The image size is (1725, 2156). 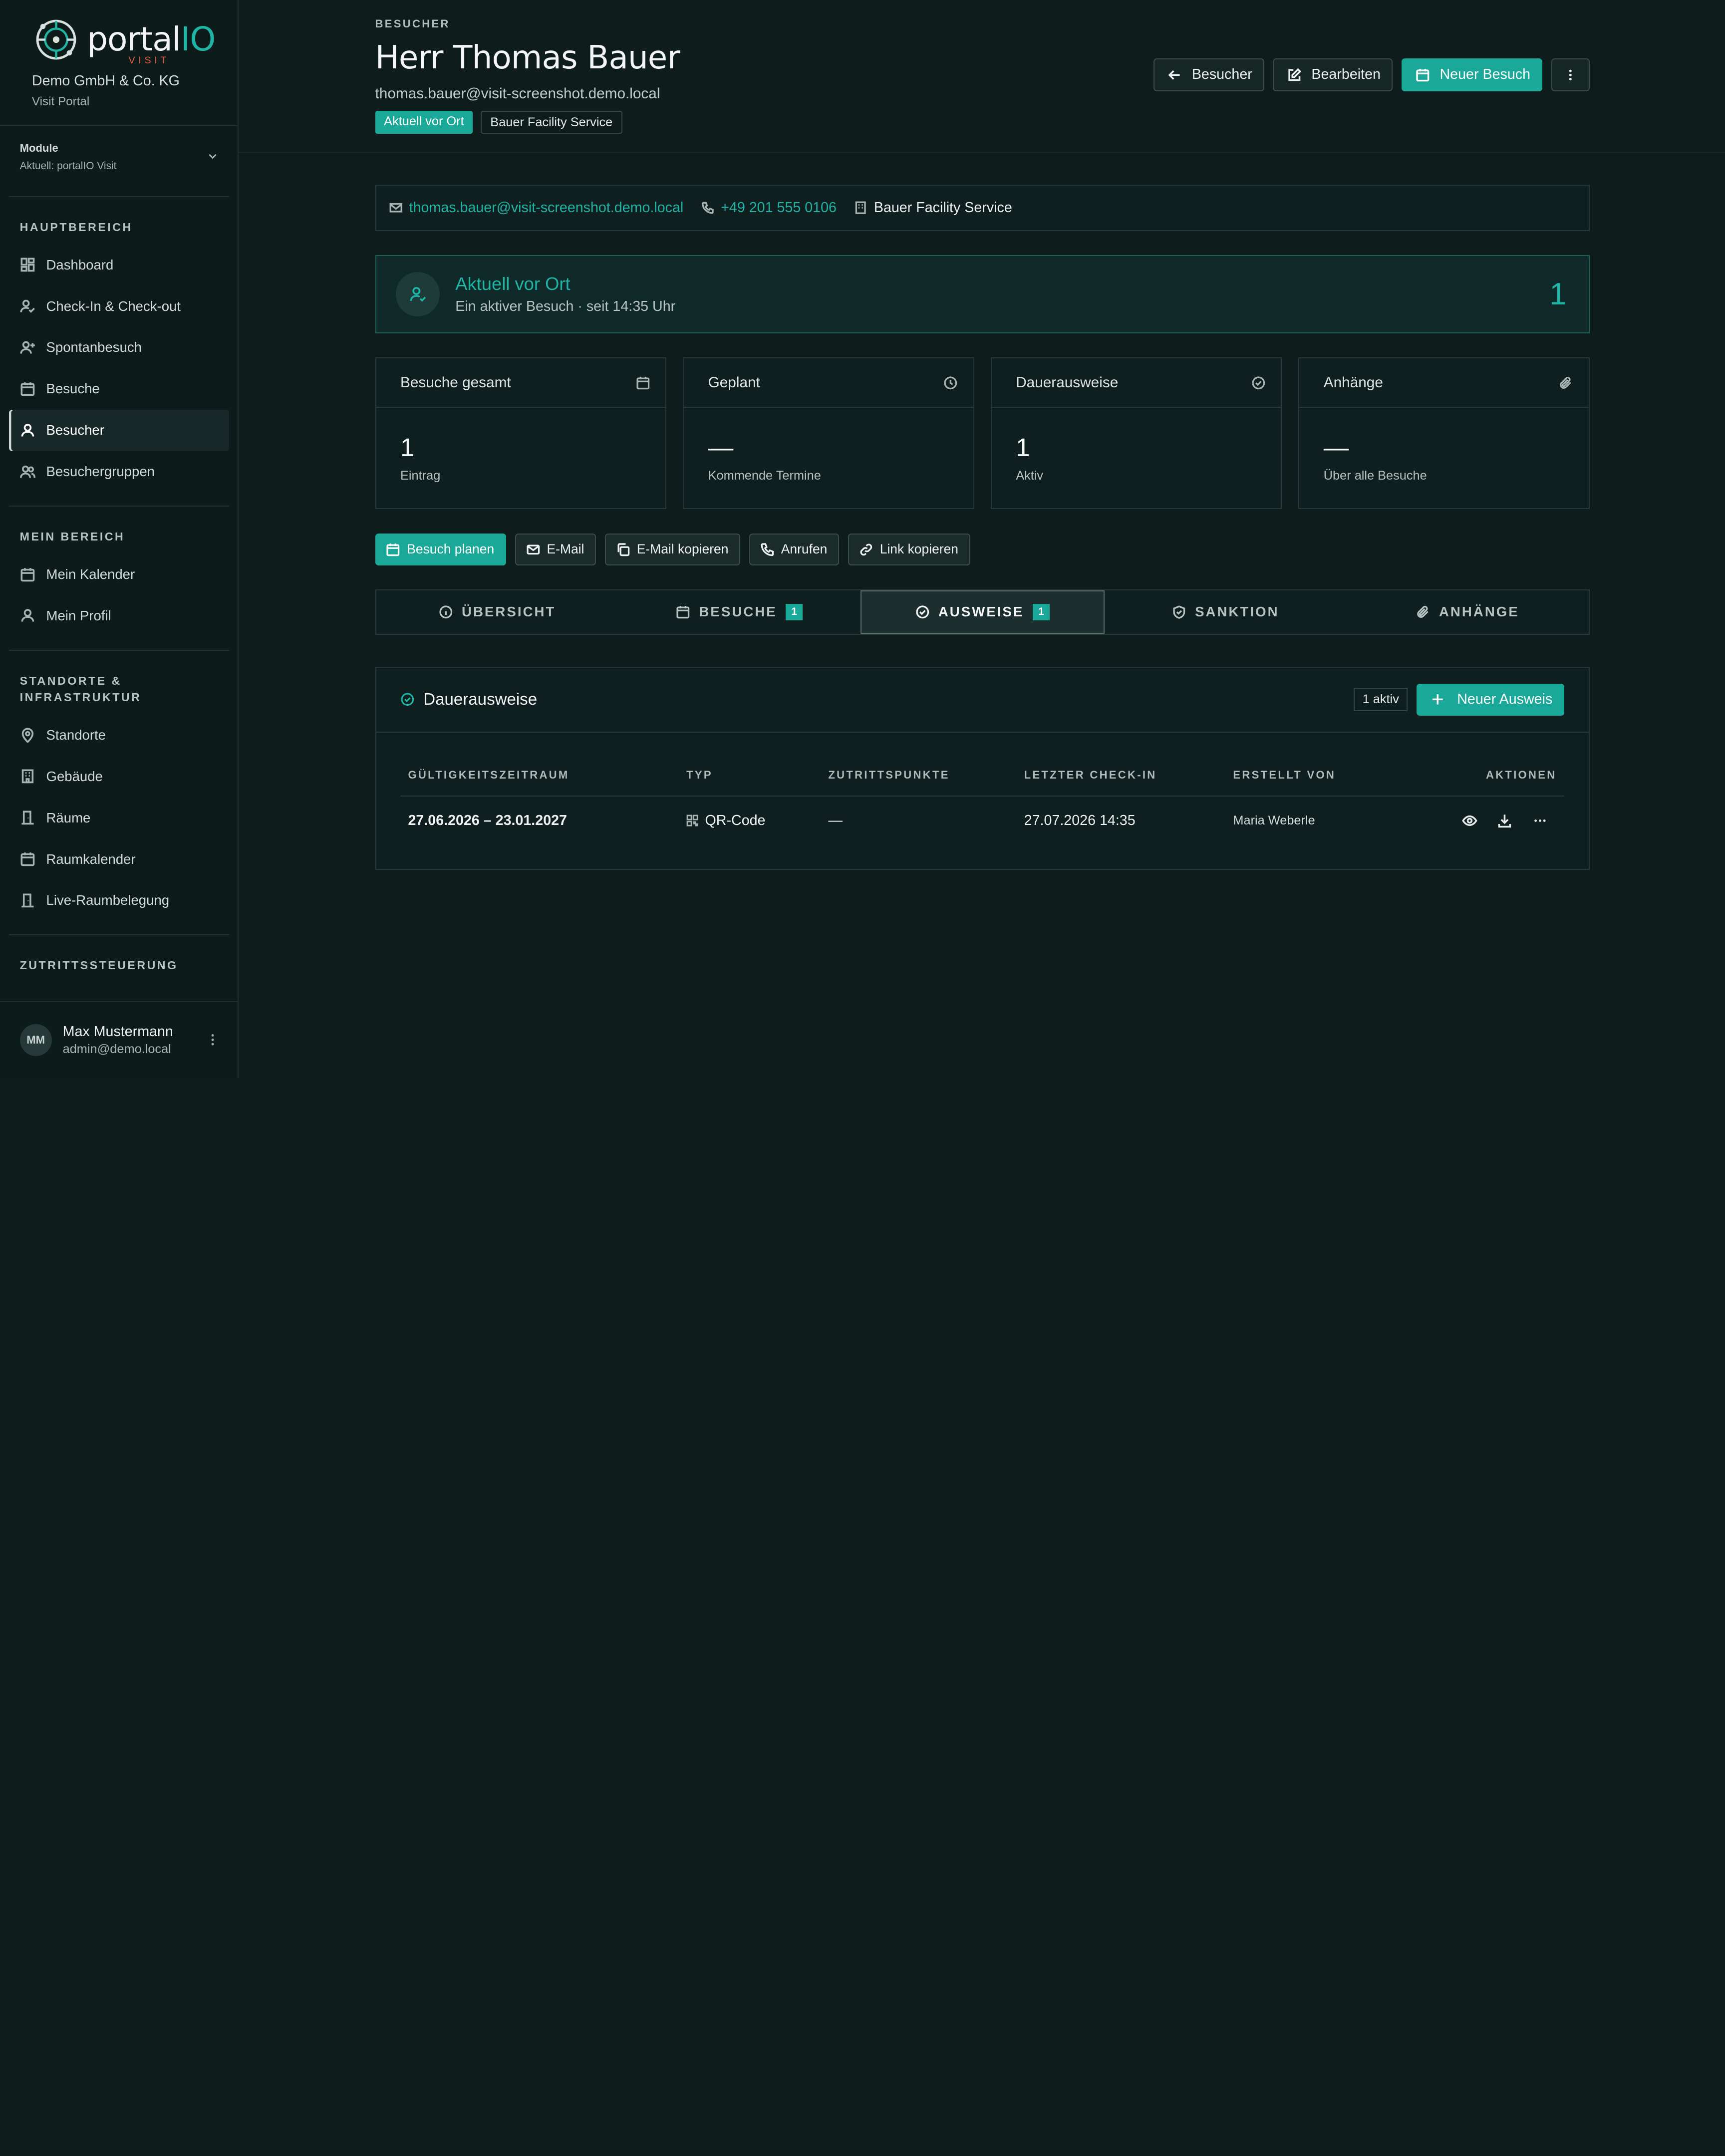 I want to click on stat-title: Geplant, so click(x=734, y=382).